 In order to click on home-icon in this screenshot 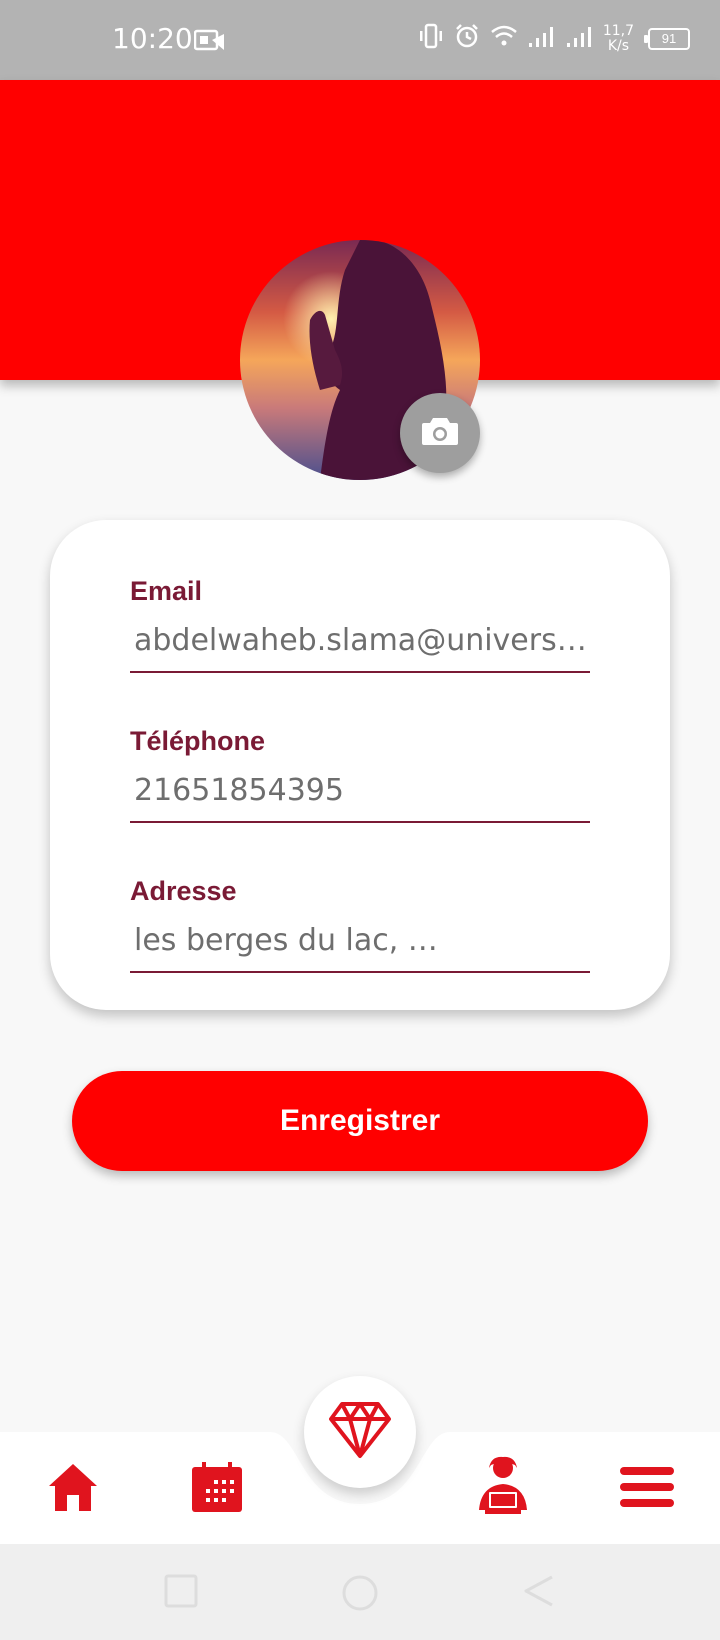, I will do `click(73, 1489)`.